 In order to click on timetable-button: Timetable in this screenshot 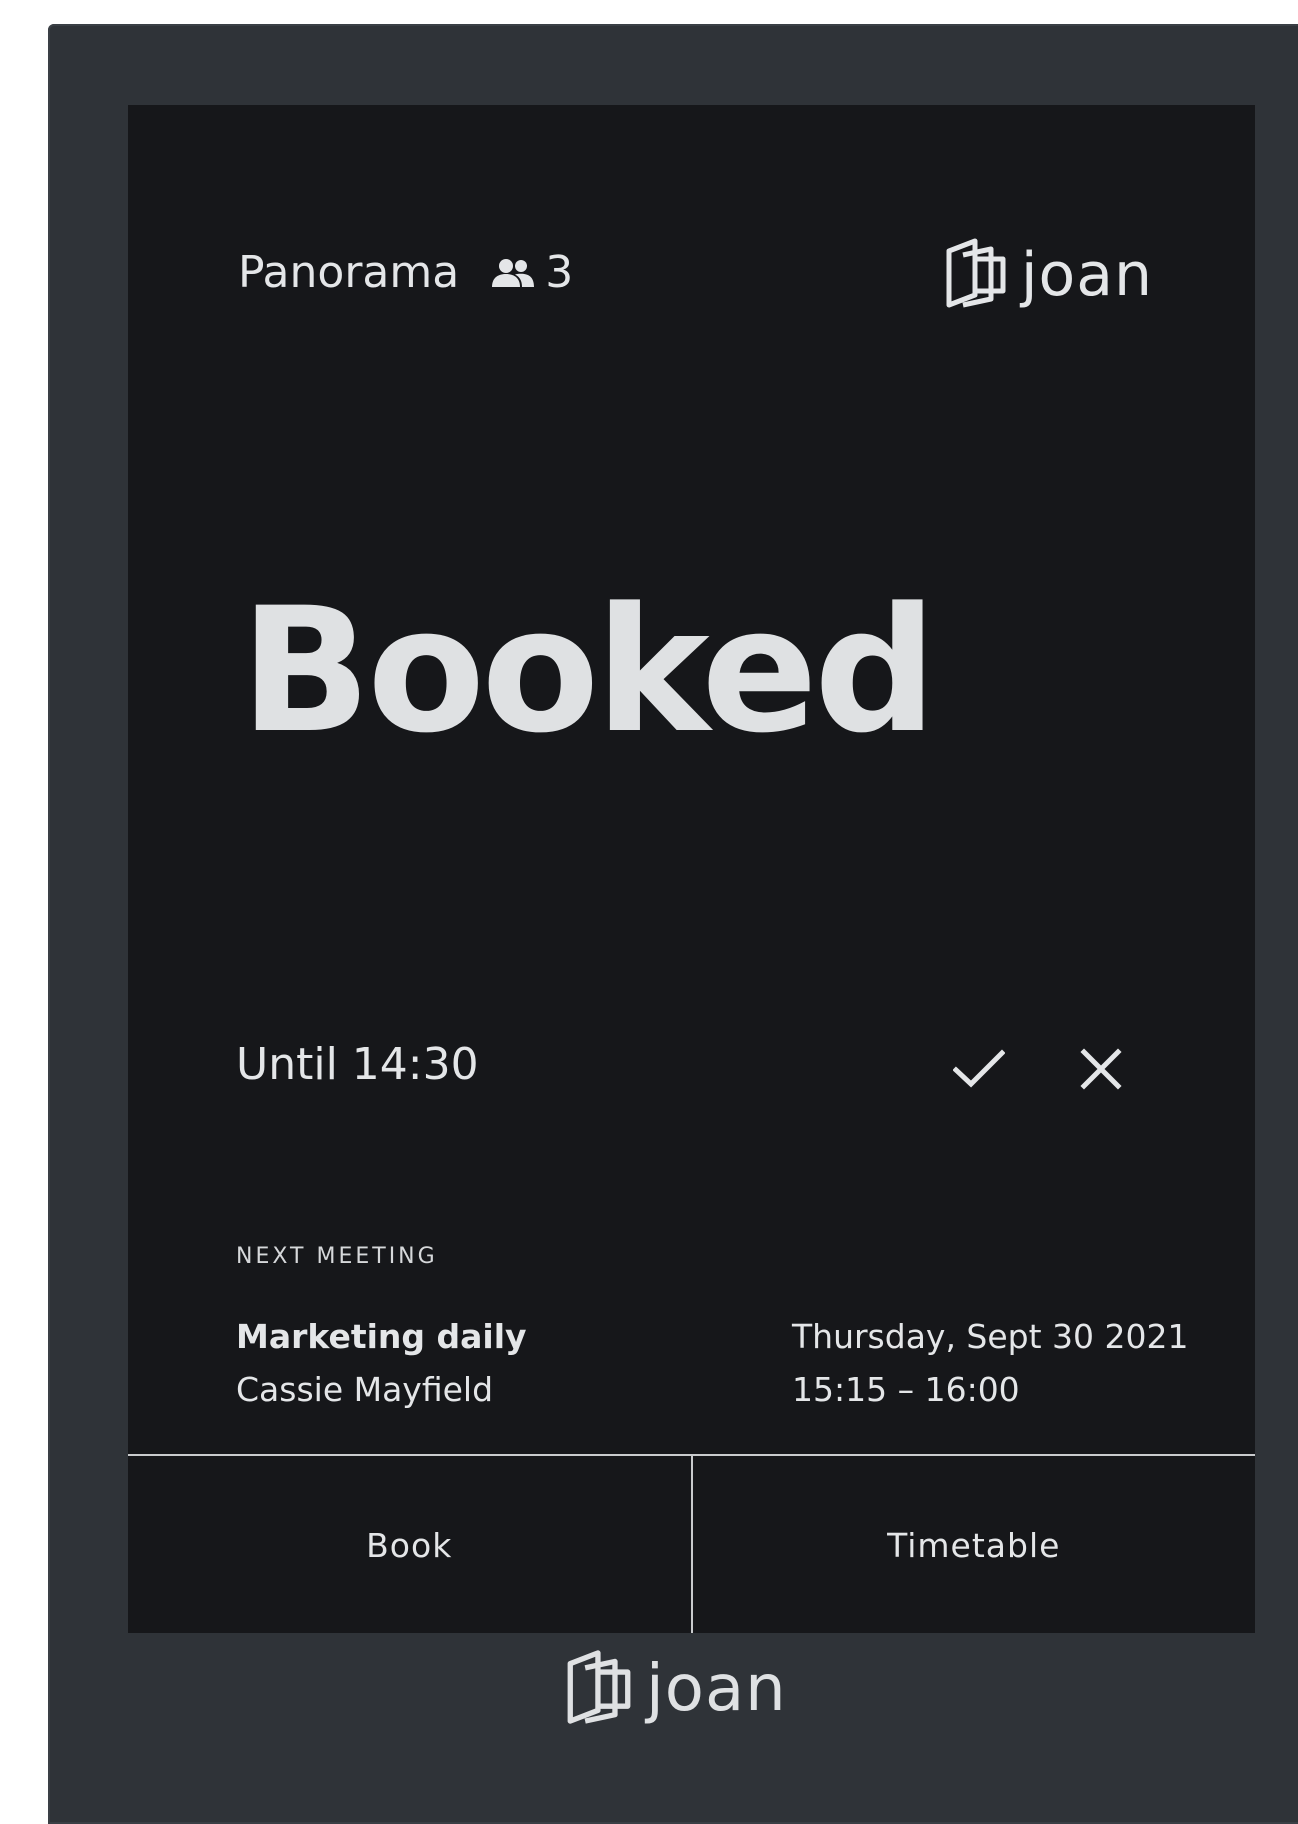, I will do `click(973, 1544)`.